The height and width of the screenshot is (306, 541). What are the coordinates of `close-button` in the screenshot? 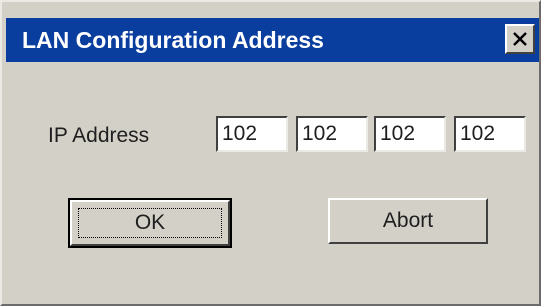 It's located at (520, 39).